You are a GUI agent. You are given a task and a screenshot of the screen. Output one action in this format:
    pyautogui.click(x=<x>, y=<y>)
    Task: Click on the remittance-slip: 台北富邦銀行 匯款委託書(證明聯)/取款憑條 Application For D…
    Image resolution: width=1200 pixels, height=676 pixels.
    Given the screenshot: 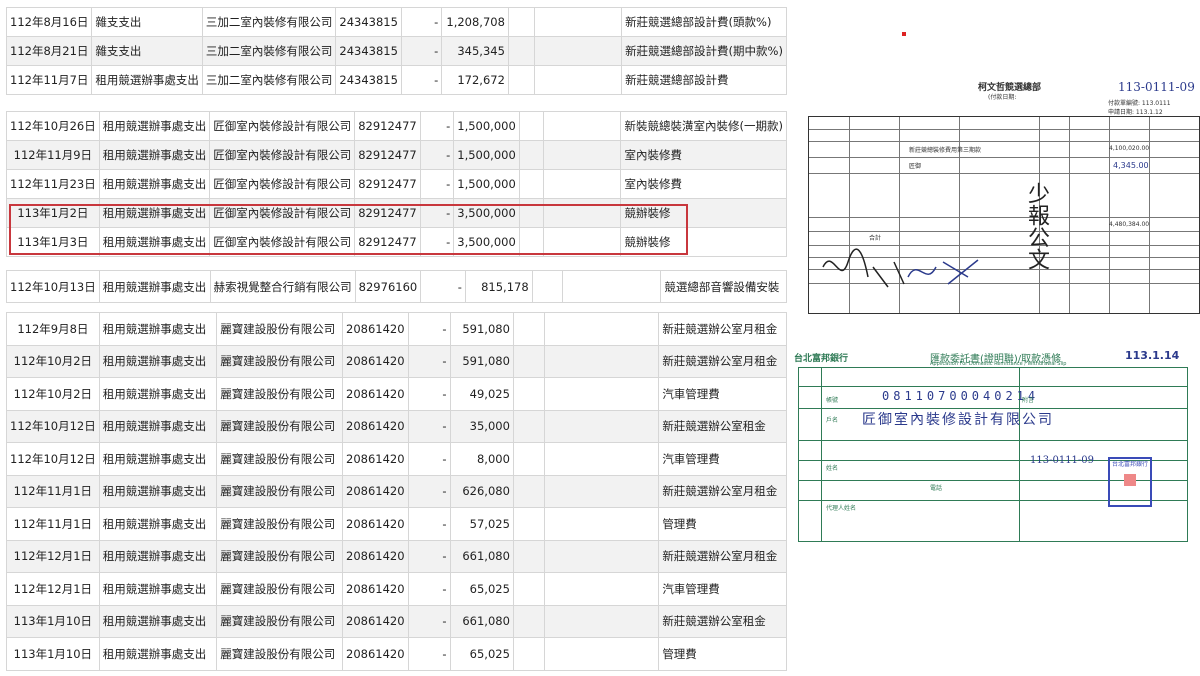 What is the action you would take?
    pyautogui.click(x=995, y=451)
    